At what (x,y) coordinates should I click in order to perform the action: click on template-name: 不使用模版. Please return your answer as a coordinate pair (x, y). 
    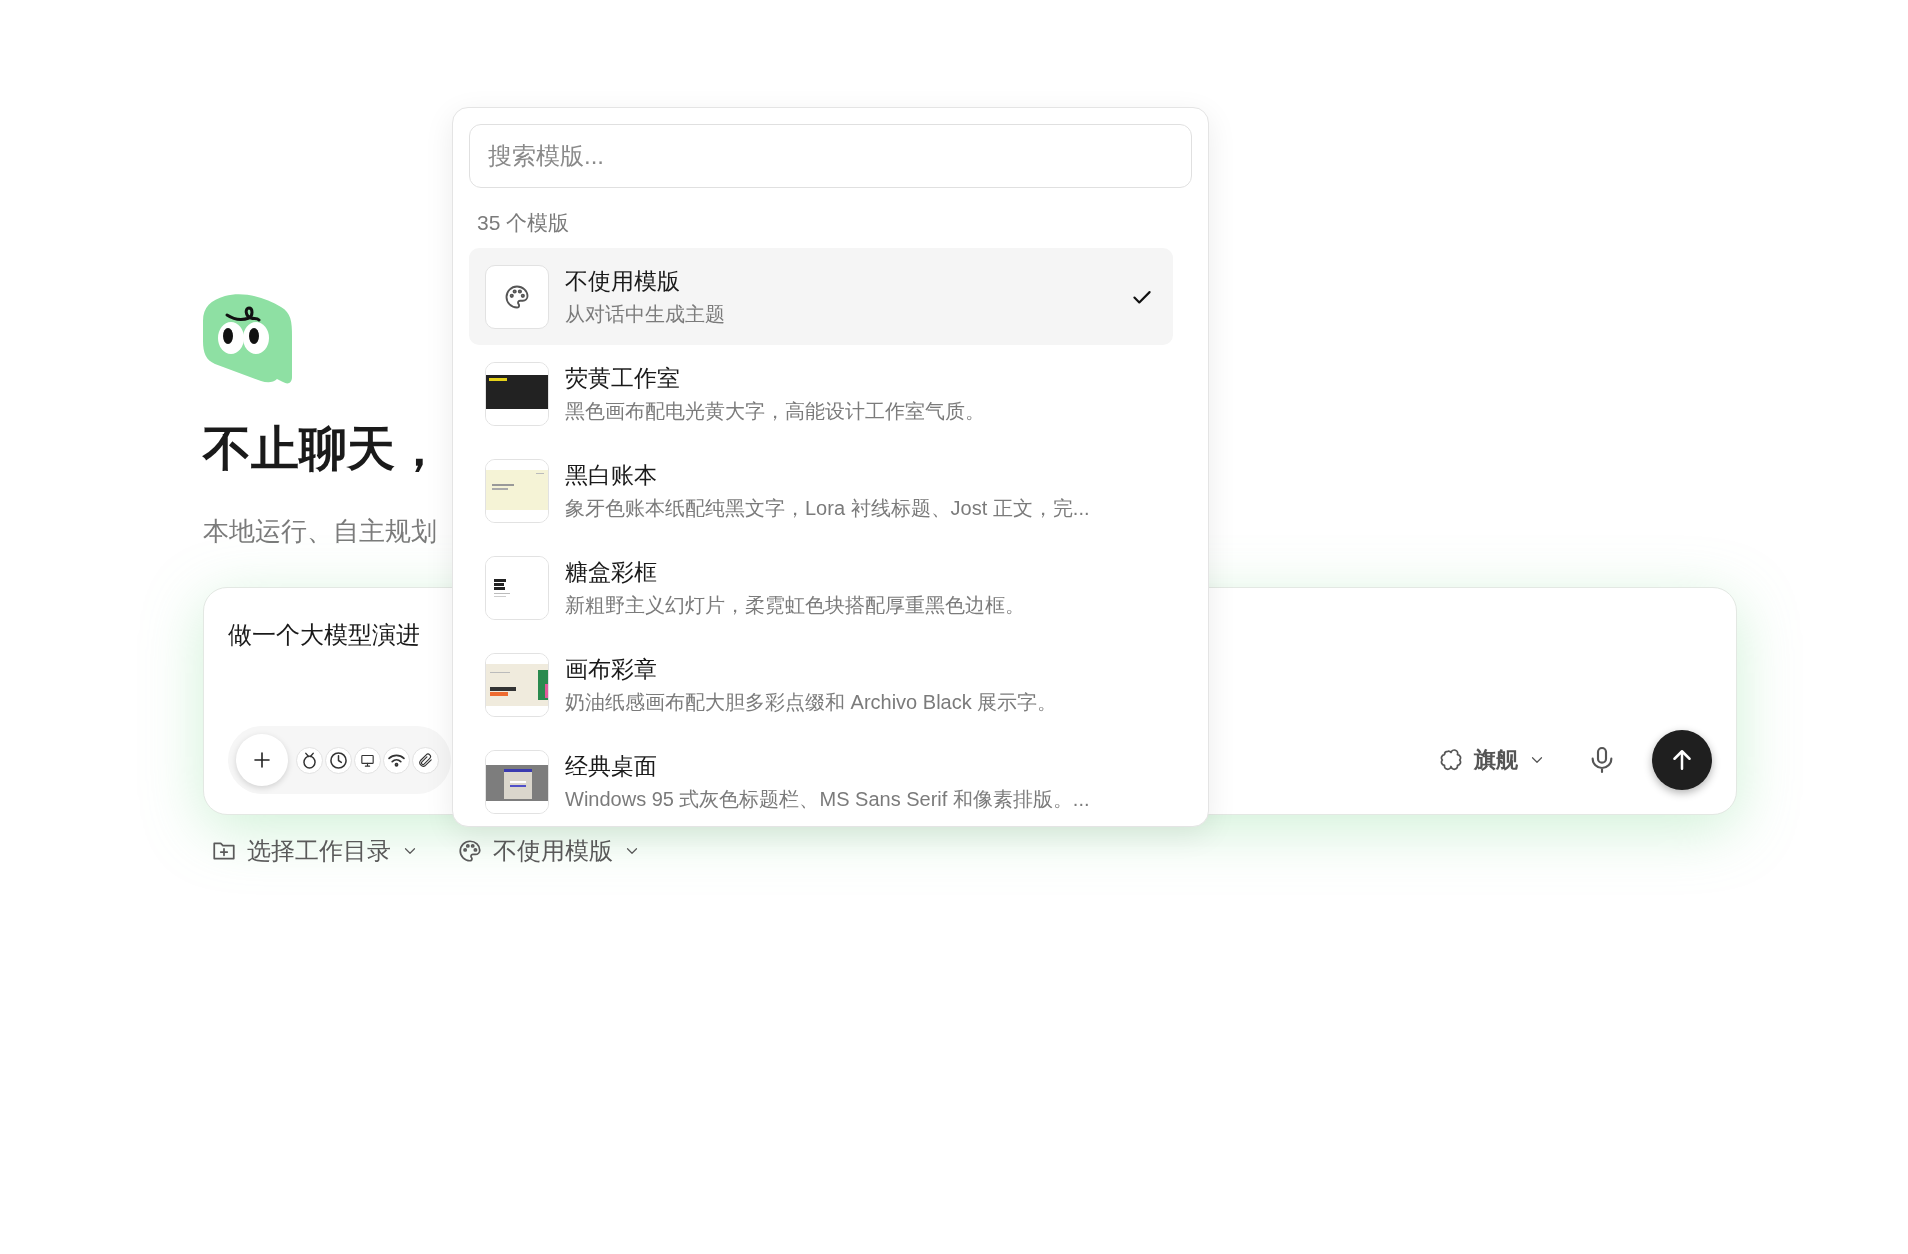
    Looking at the image, I should click on (623, 281).